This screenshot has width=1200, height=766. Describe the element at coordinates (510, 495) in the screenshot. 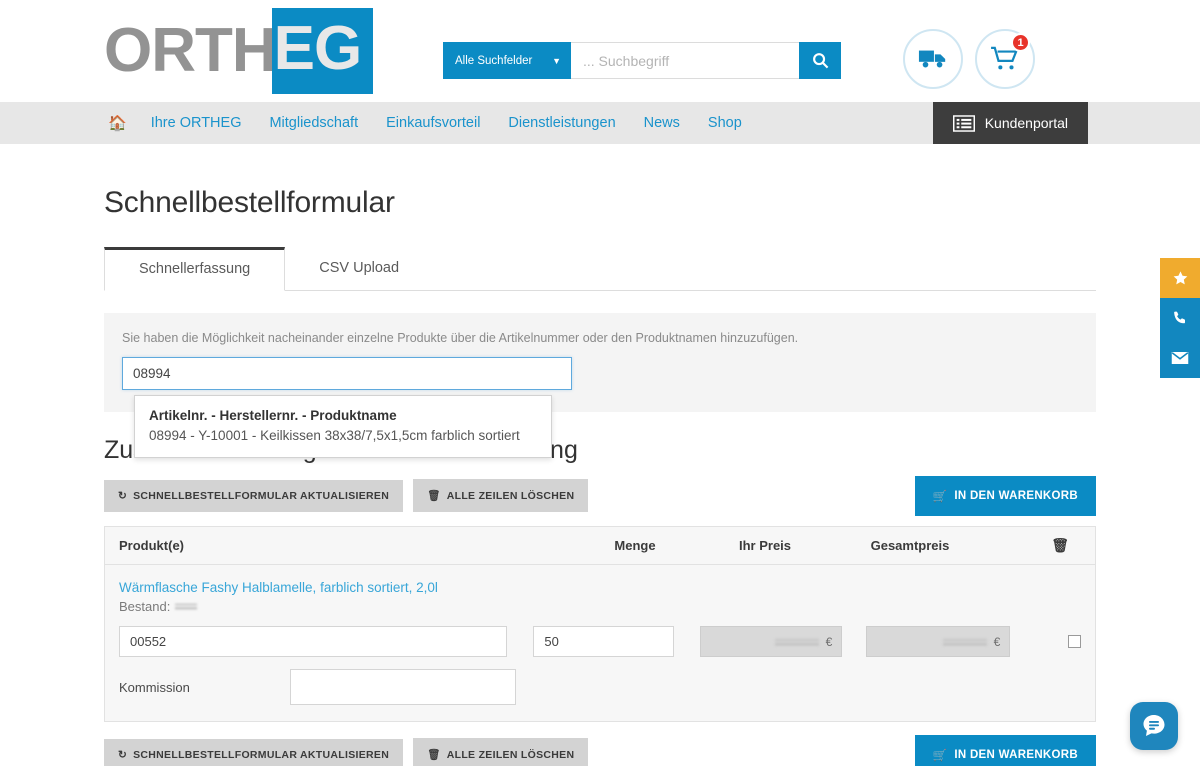

I see `delete-all-rows-label-top: ALLE ZEILEN LÖSCHEN` at that location.